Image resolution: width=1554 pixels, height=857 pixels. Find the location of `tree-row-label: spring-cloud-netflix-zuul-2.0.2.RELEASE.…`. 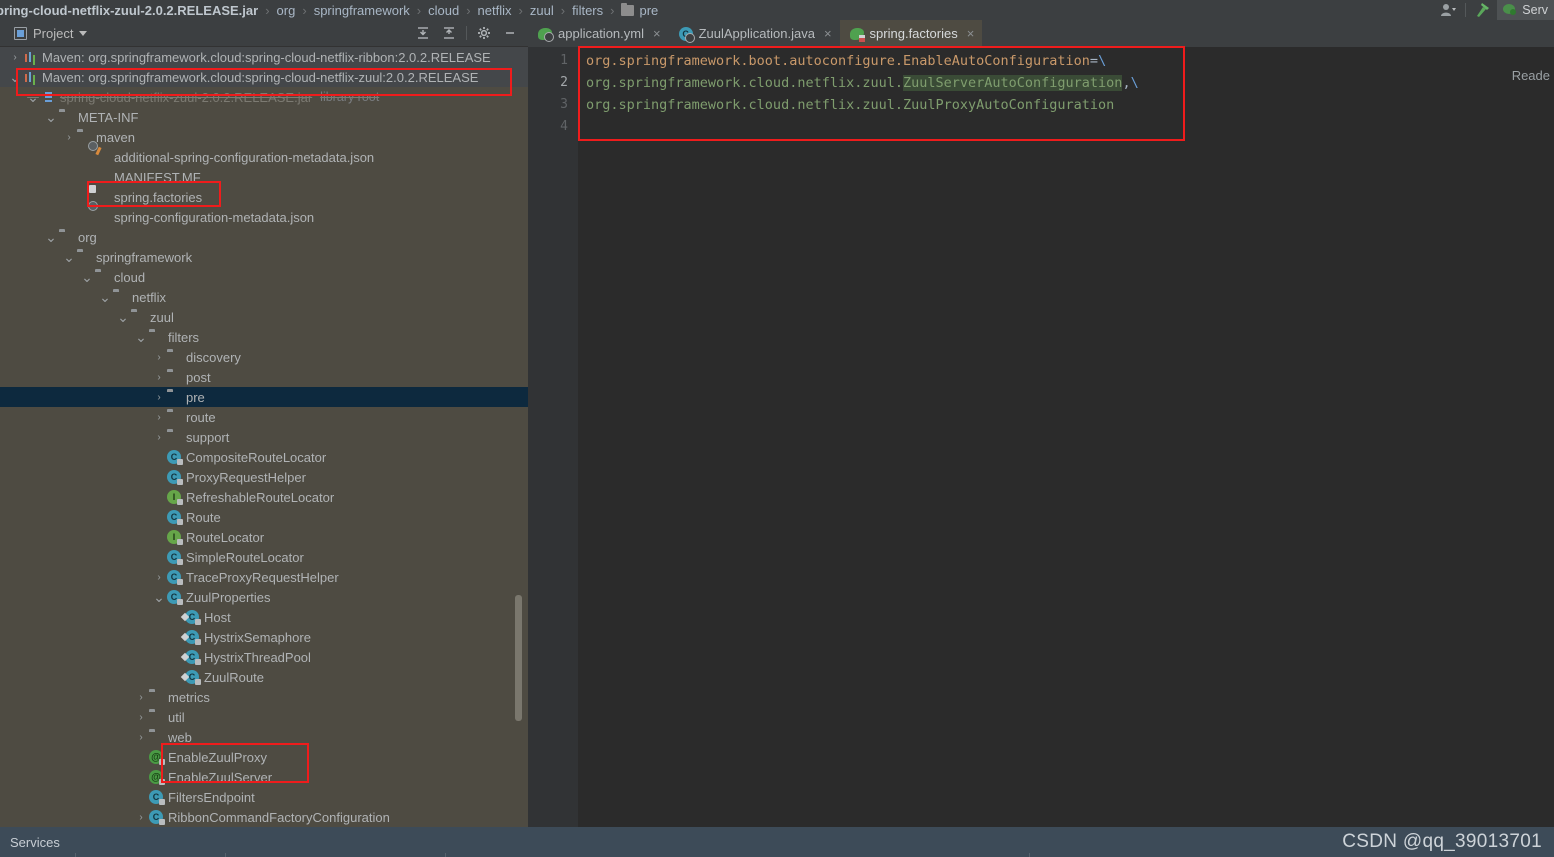

tree-row-label: spring-cloud-netflix-zuul-2.0.2.RELEASE.… is located at coordinates (186, 97).